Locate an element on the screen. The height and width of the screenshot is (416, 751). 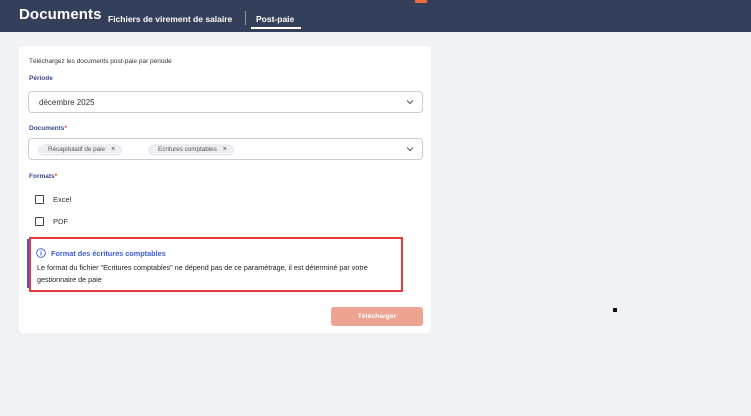
document-chip-recapitulatif: Récapitulatif de paie × is located at coordinates (80, 150).